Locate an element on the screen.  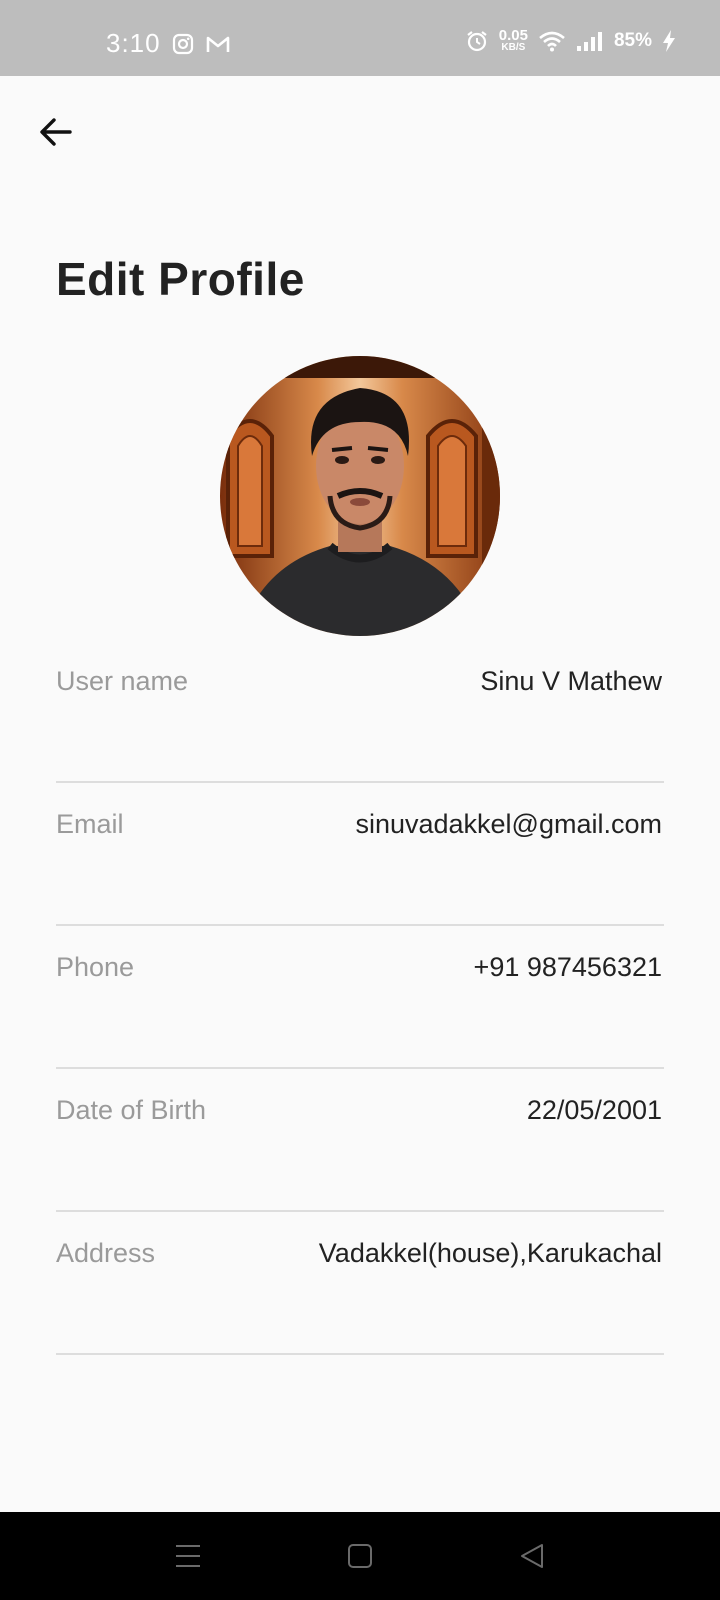
navigation-bar is located at coordinates (360, 1556).